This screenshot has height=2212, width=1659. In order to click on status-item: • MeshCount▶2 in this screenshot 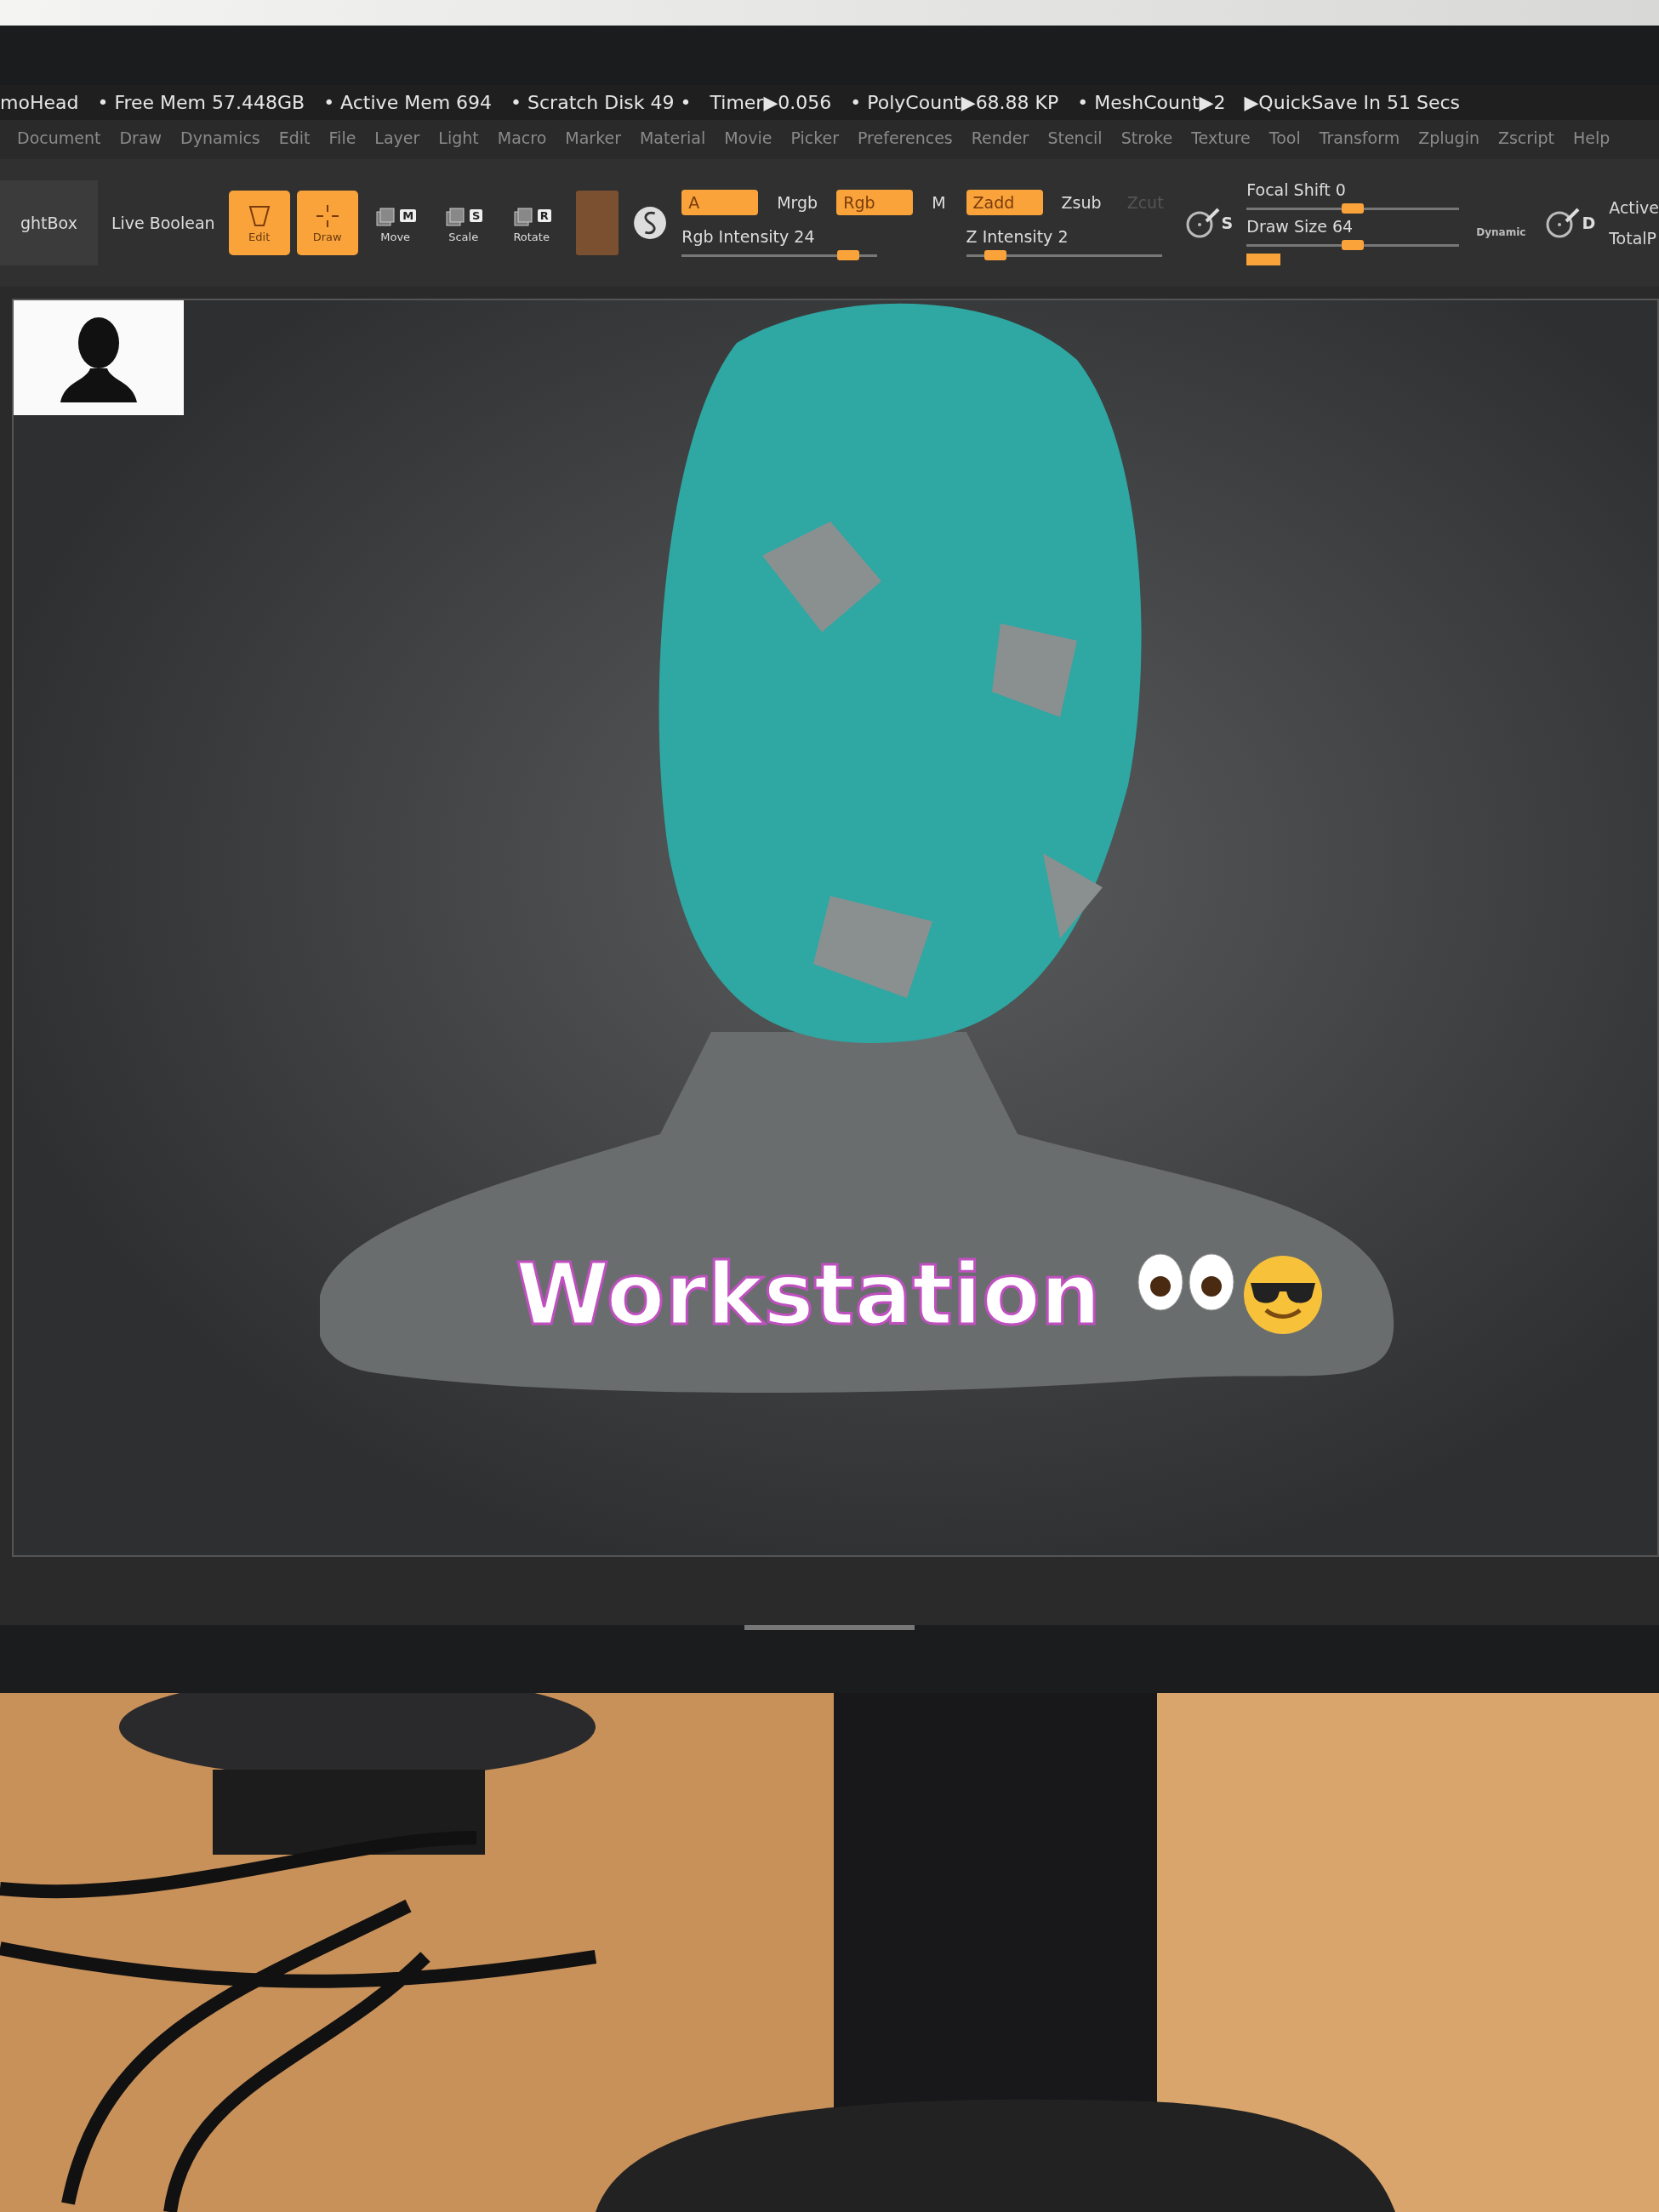, I will do `click(1151, 102)`.